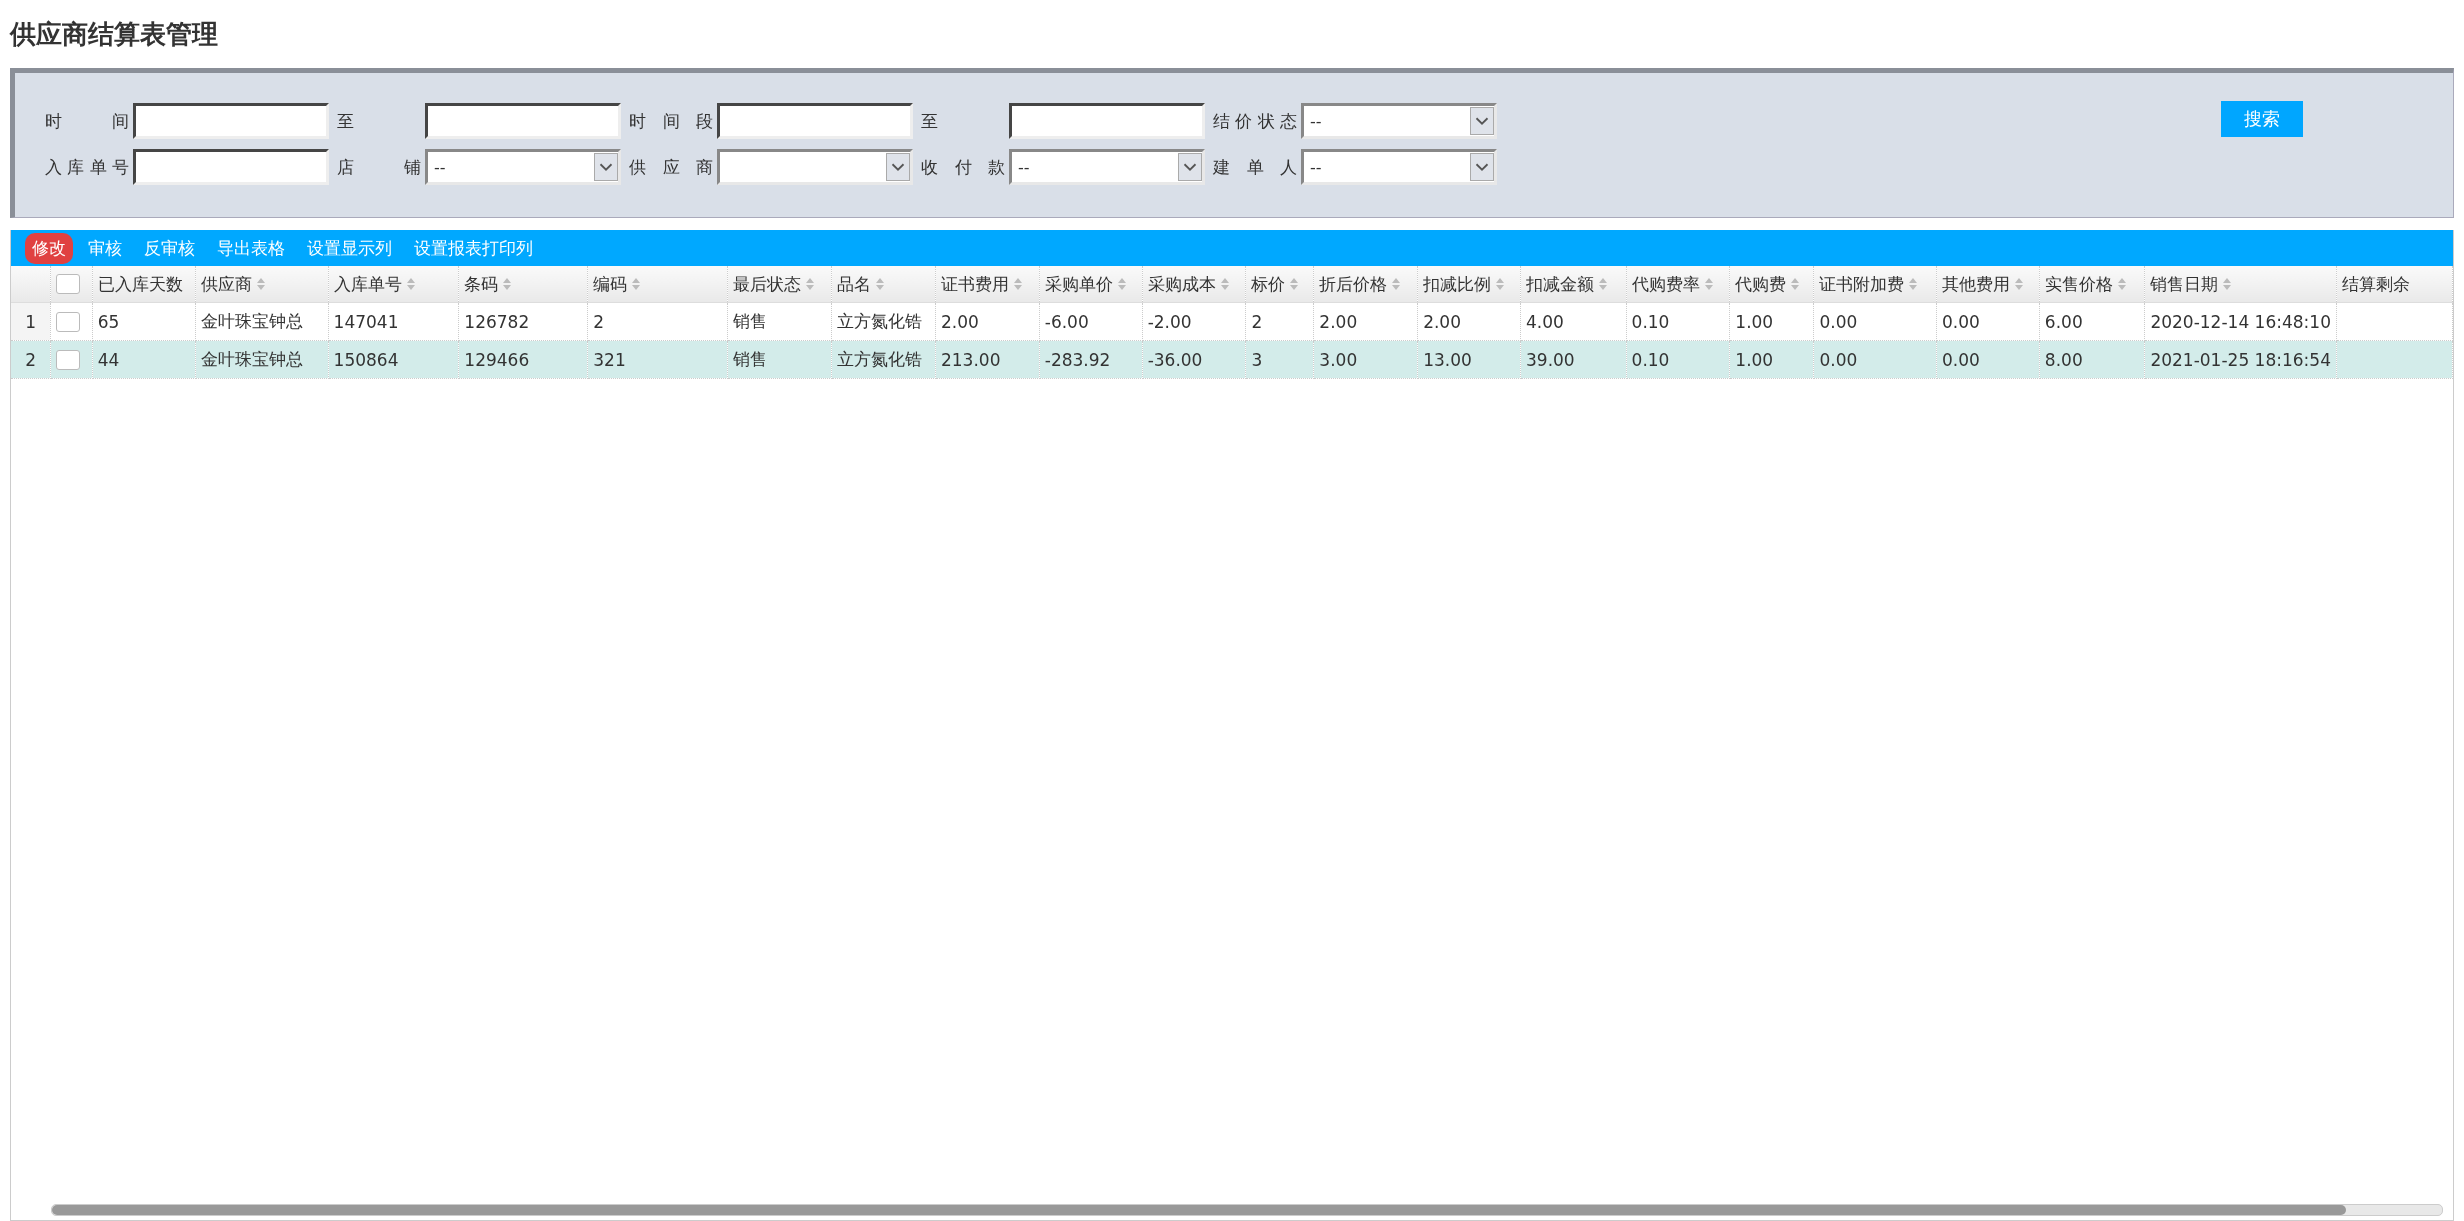 The height and width of the screenshot is (1221, 2464). I want to click on toolbar-button: 修改, so click(49, 248).